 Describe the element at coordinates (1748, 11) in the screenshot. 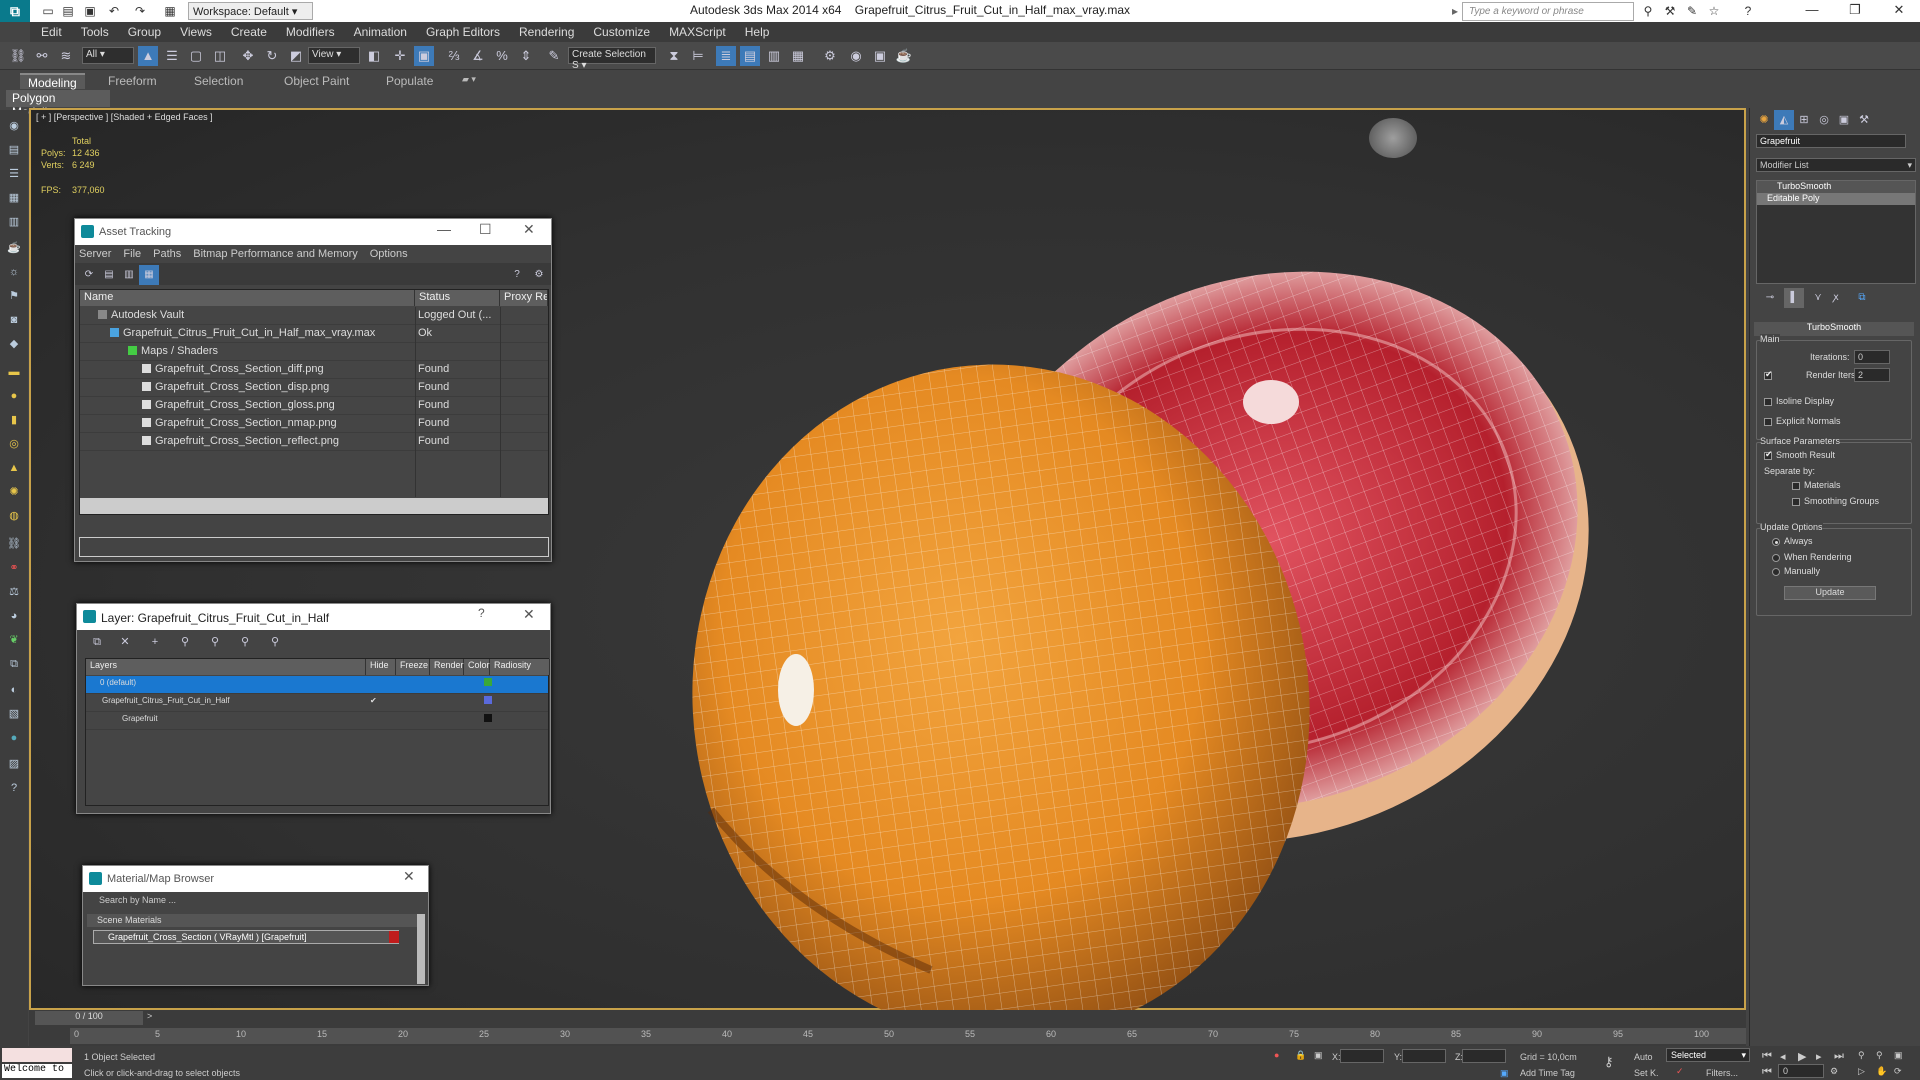

I see `help-icon: ?` at that location.